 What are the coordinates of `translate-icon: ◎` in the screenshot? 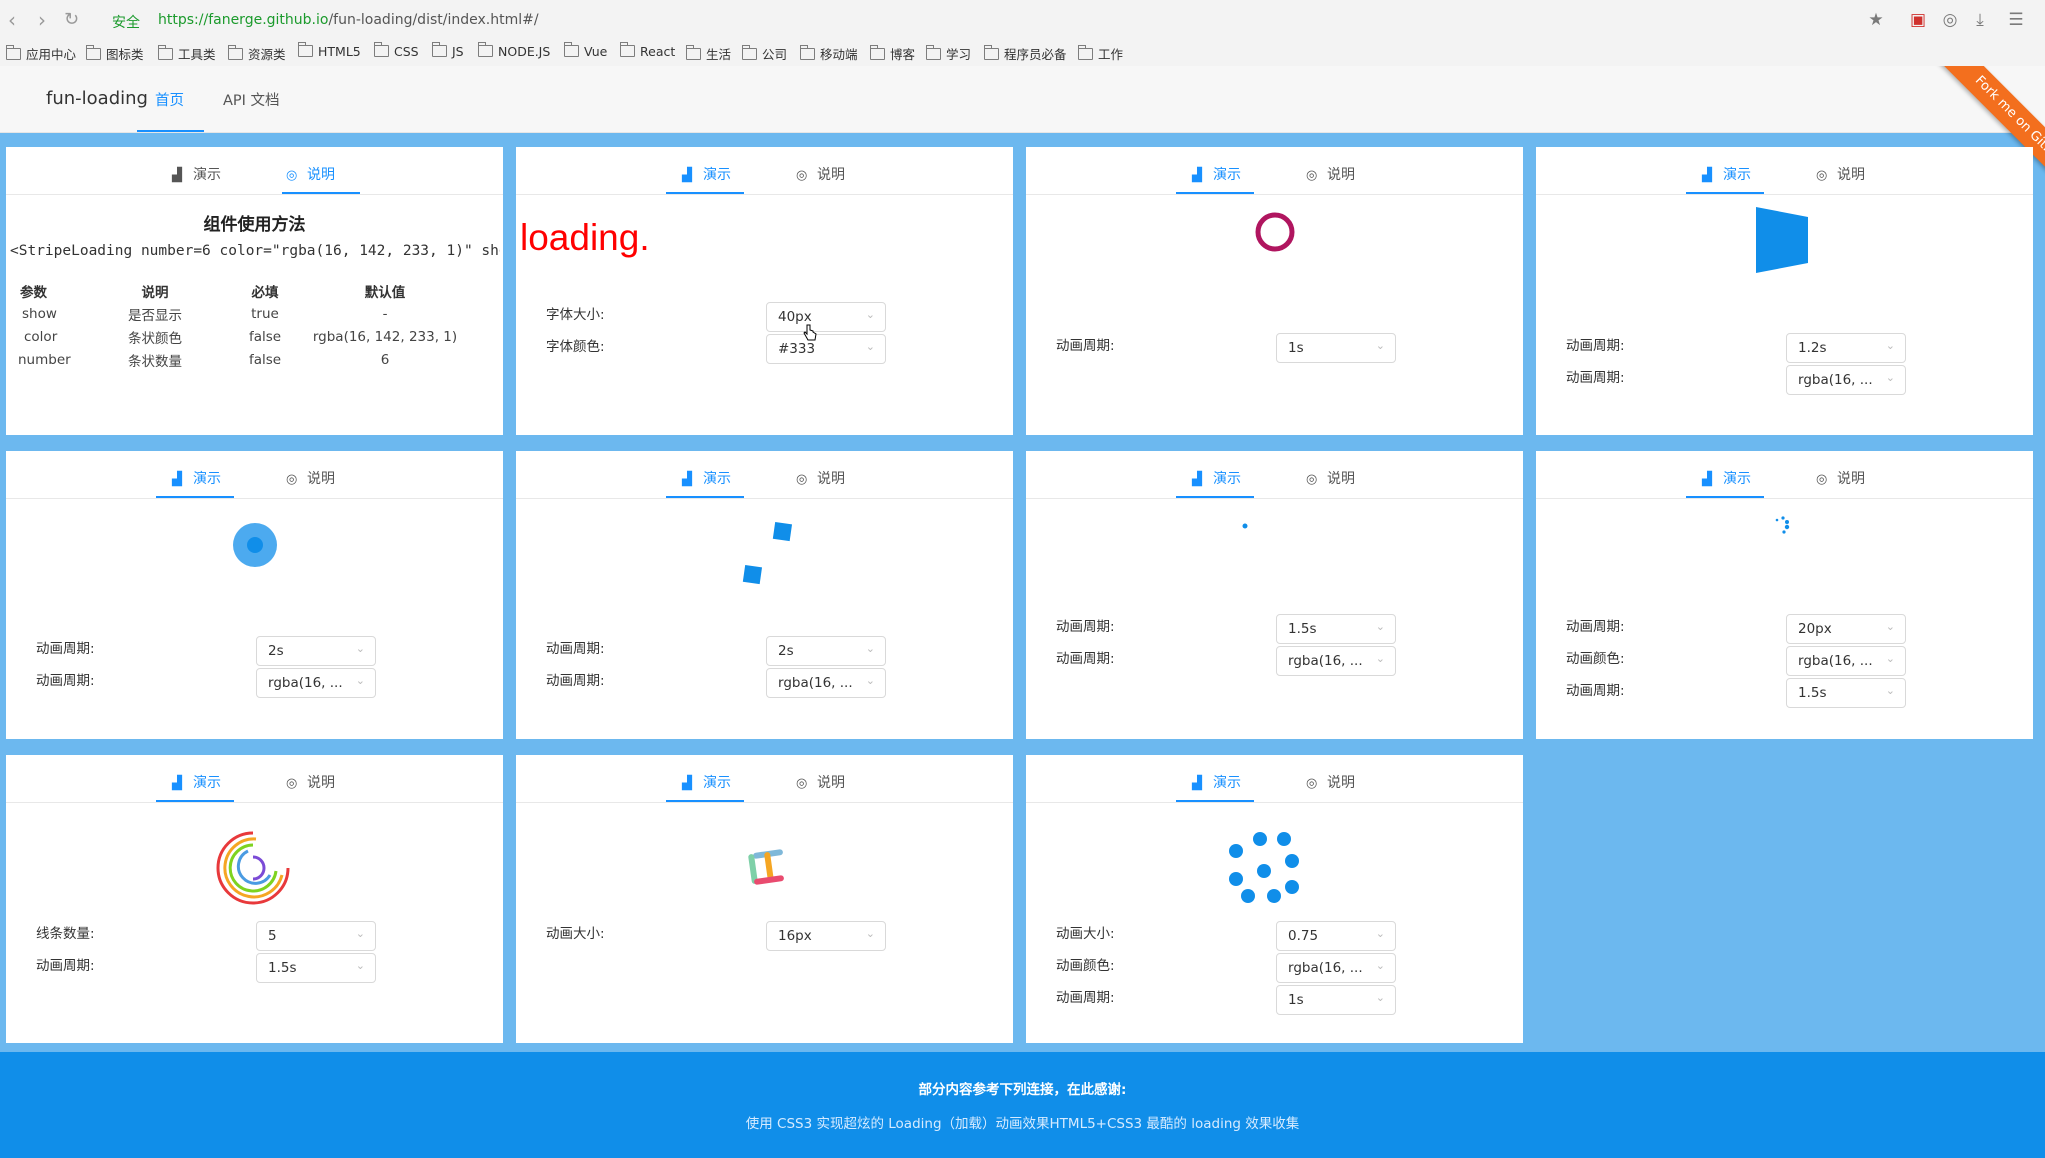 It's located at (1950, 20).